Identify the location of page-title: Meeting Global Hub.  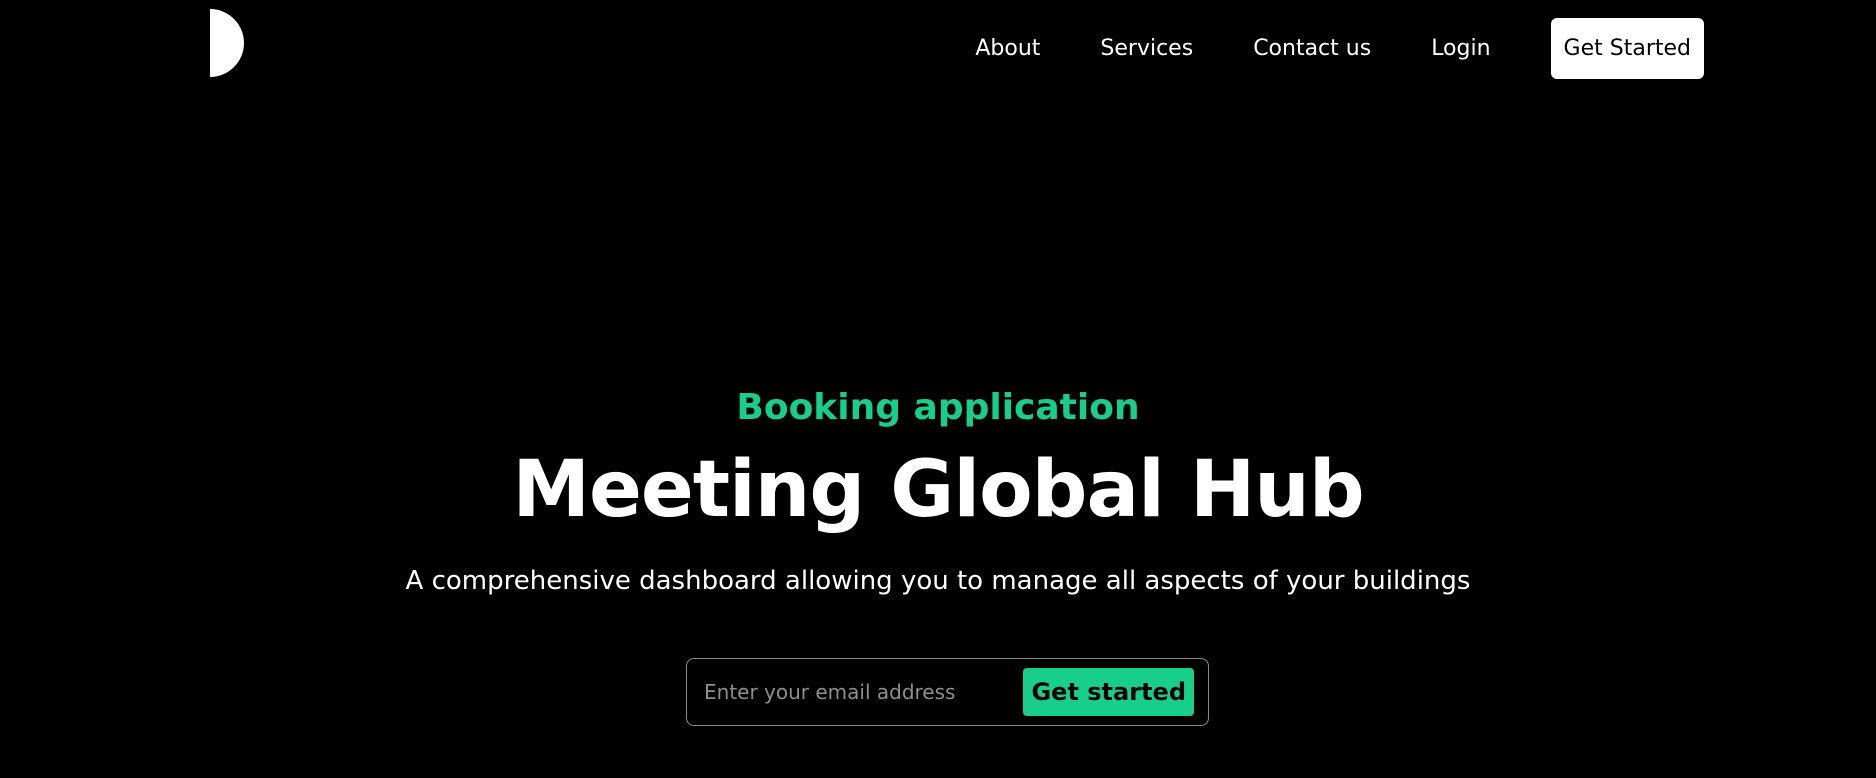
(938, 490).